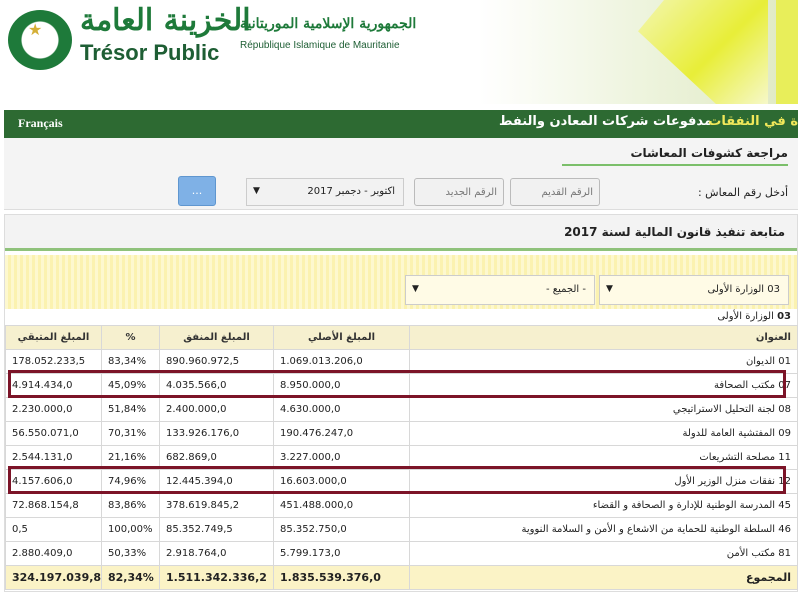  Describe the element at coordinates (743, 289) in the screenshot. I see `ministry-select-value: 03 الوزارة الأولى` at that location.